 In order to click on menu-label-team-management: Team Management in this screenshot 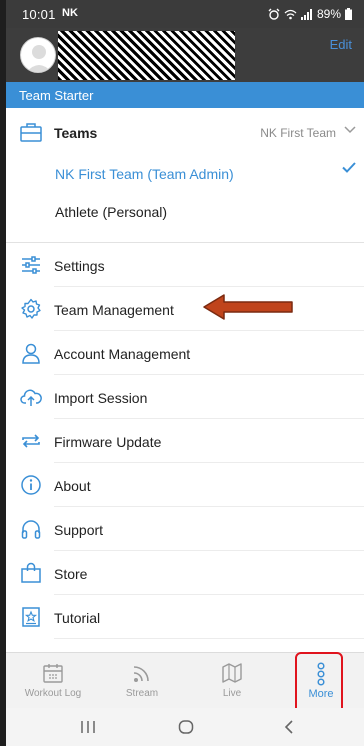, I will do `click(114, 310)`.